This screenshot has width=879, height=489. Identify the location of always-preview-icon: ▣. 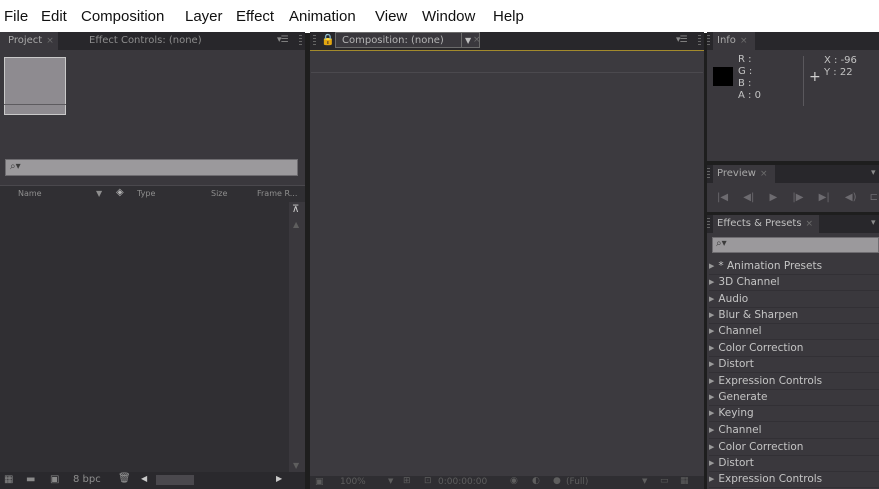
(319, 482).